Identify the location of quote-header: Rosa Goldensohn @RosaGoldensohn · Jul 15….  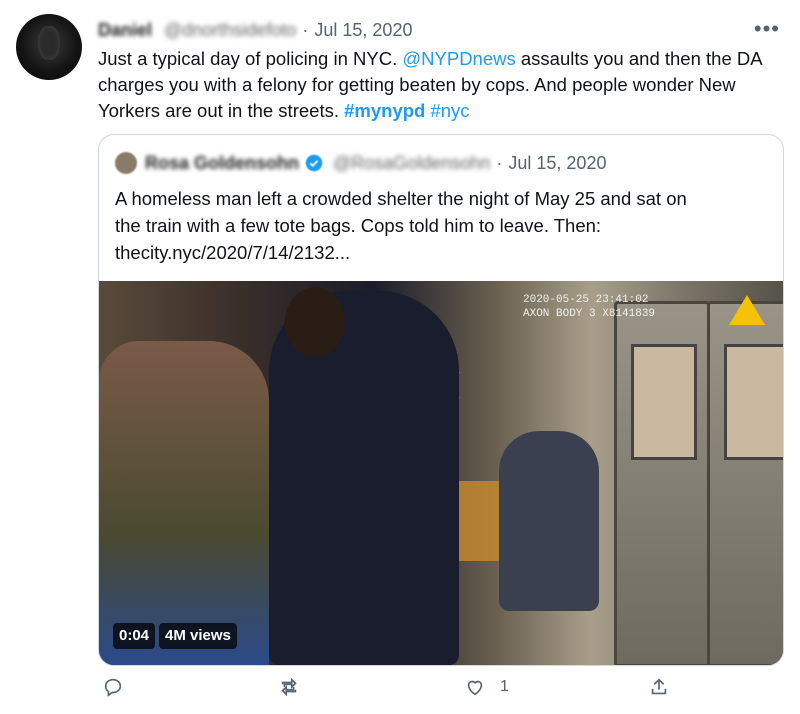
(360, 163).